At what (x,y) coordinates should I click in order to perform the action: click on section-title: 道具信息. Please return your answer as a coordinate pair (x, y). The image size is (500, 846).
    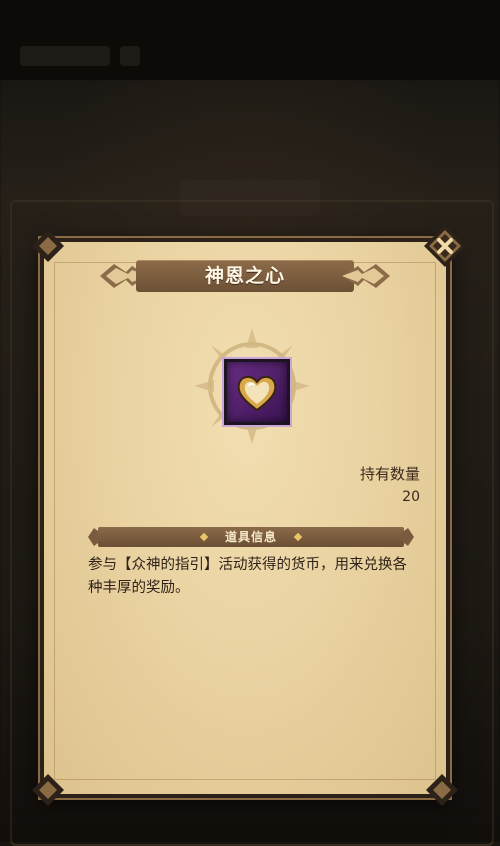
    Looking at the image, I should click on (250, 537).